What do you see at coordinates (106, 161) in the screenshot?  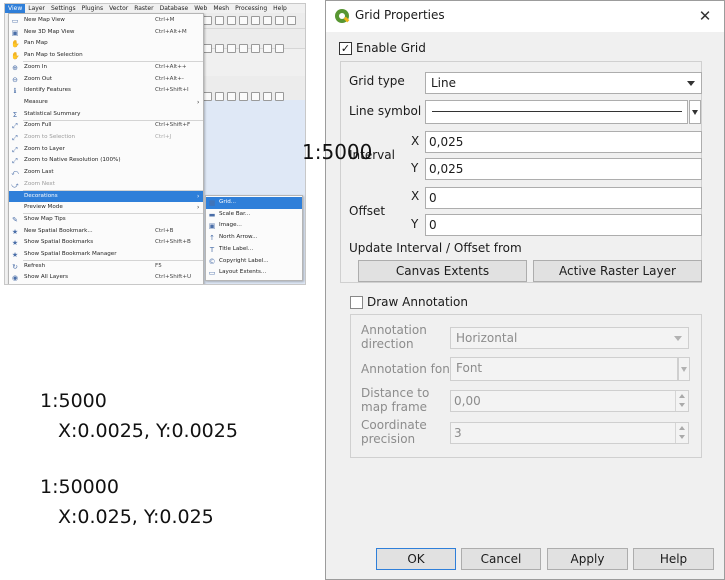 I see `view-menu-item: ⤢ Zoom to Native Resolution (100%)` at bounding box center [106, 161].